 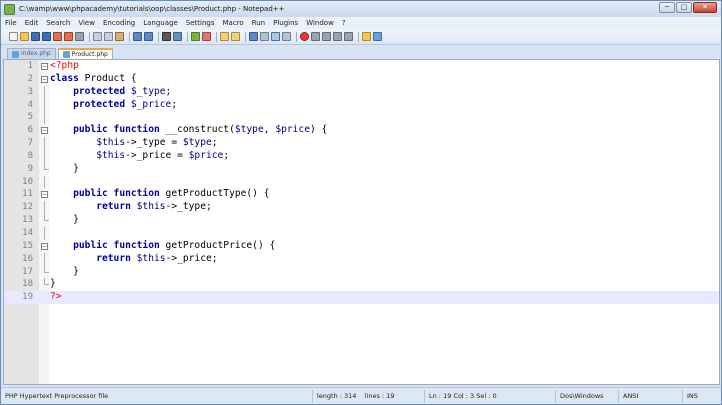 I want to click on status-insert-mode: INS, so click(x=692, y=396).